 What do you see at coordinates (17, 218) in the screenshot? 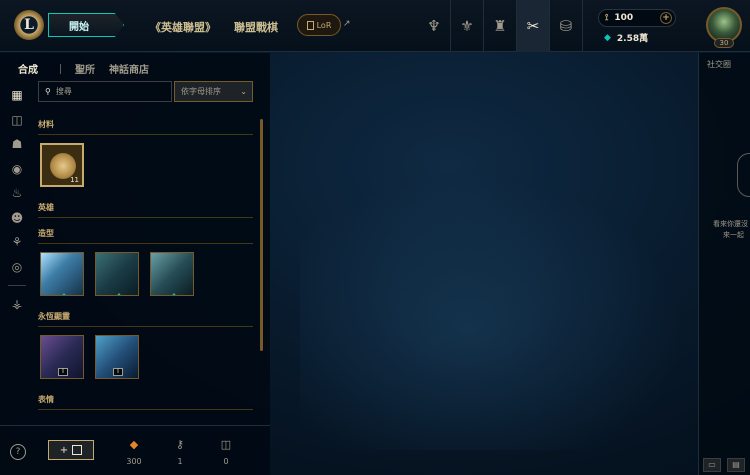
I see `emote-icon: ☻` at bounding box center [17, 218].